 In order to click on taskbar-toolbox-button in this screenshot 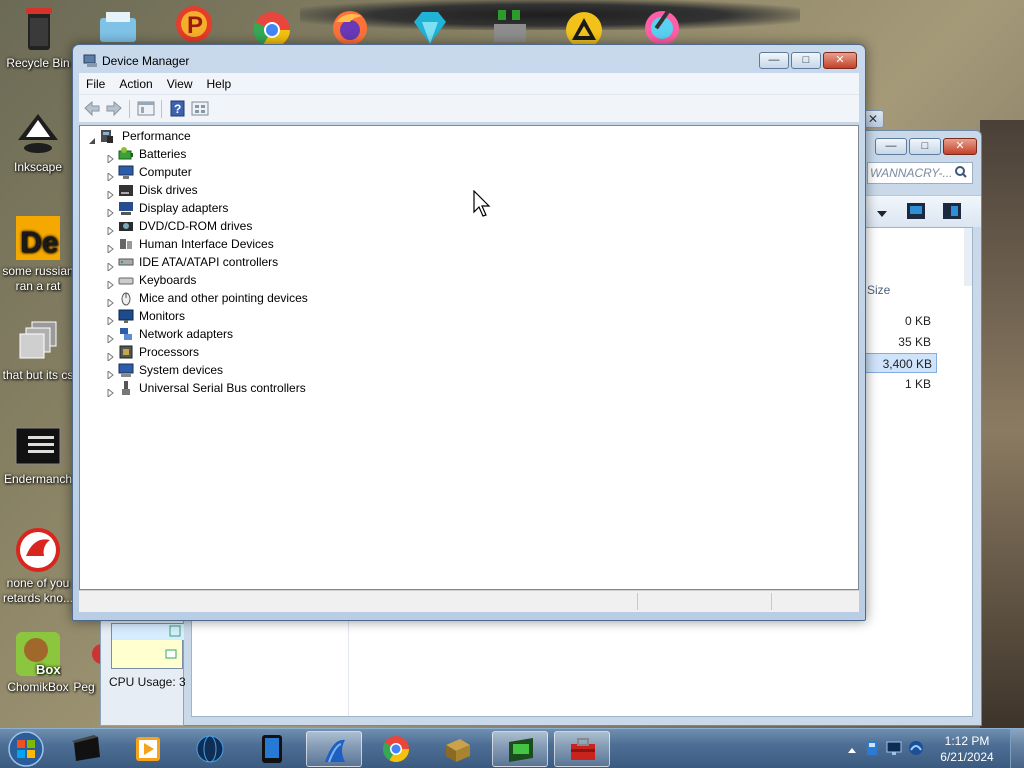, I will do `click(582, 749)`.